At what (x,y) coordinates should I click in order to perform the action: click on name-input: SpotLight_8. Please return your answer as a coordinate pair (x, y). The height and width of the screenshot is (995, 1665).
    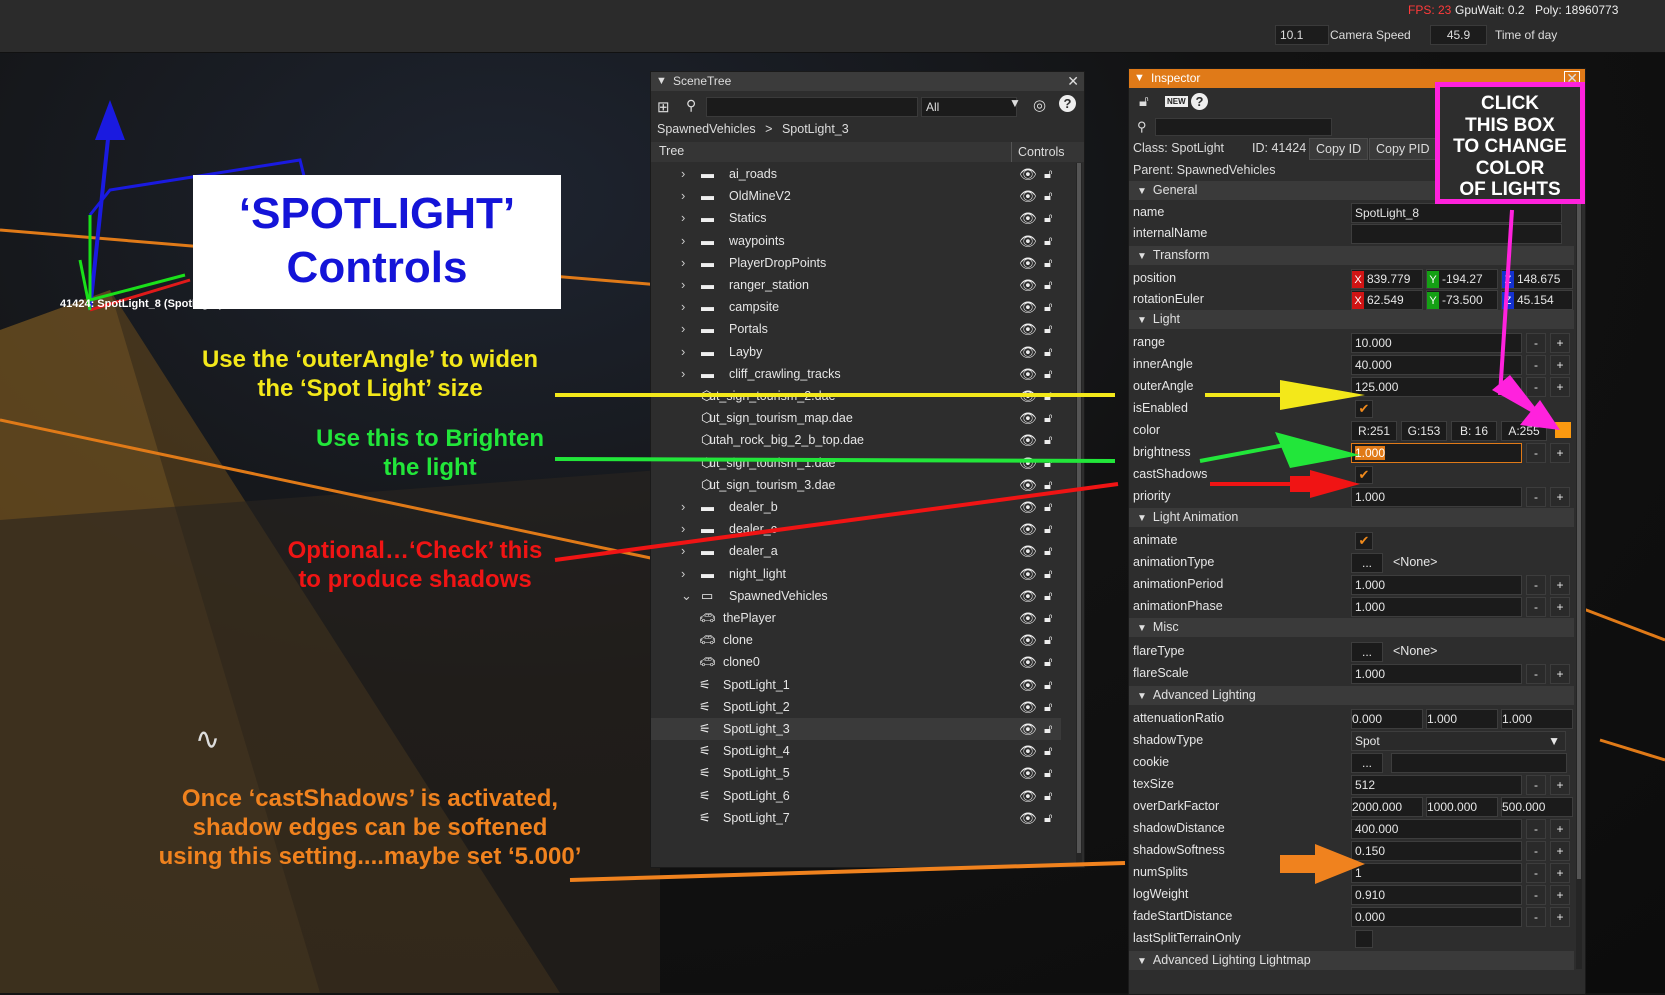
    Looking at the image, I should click on (1456, 213).